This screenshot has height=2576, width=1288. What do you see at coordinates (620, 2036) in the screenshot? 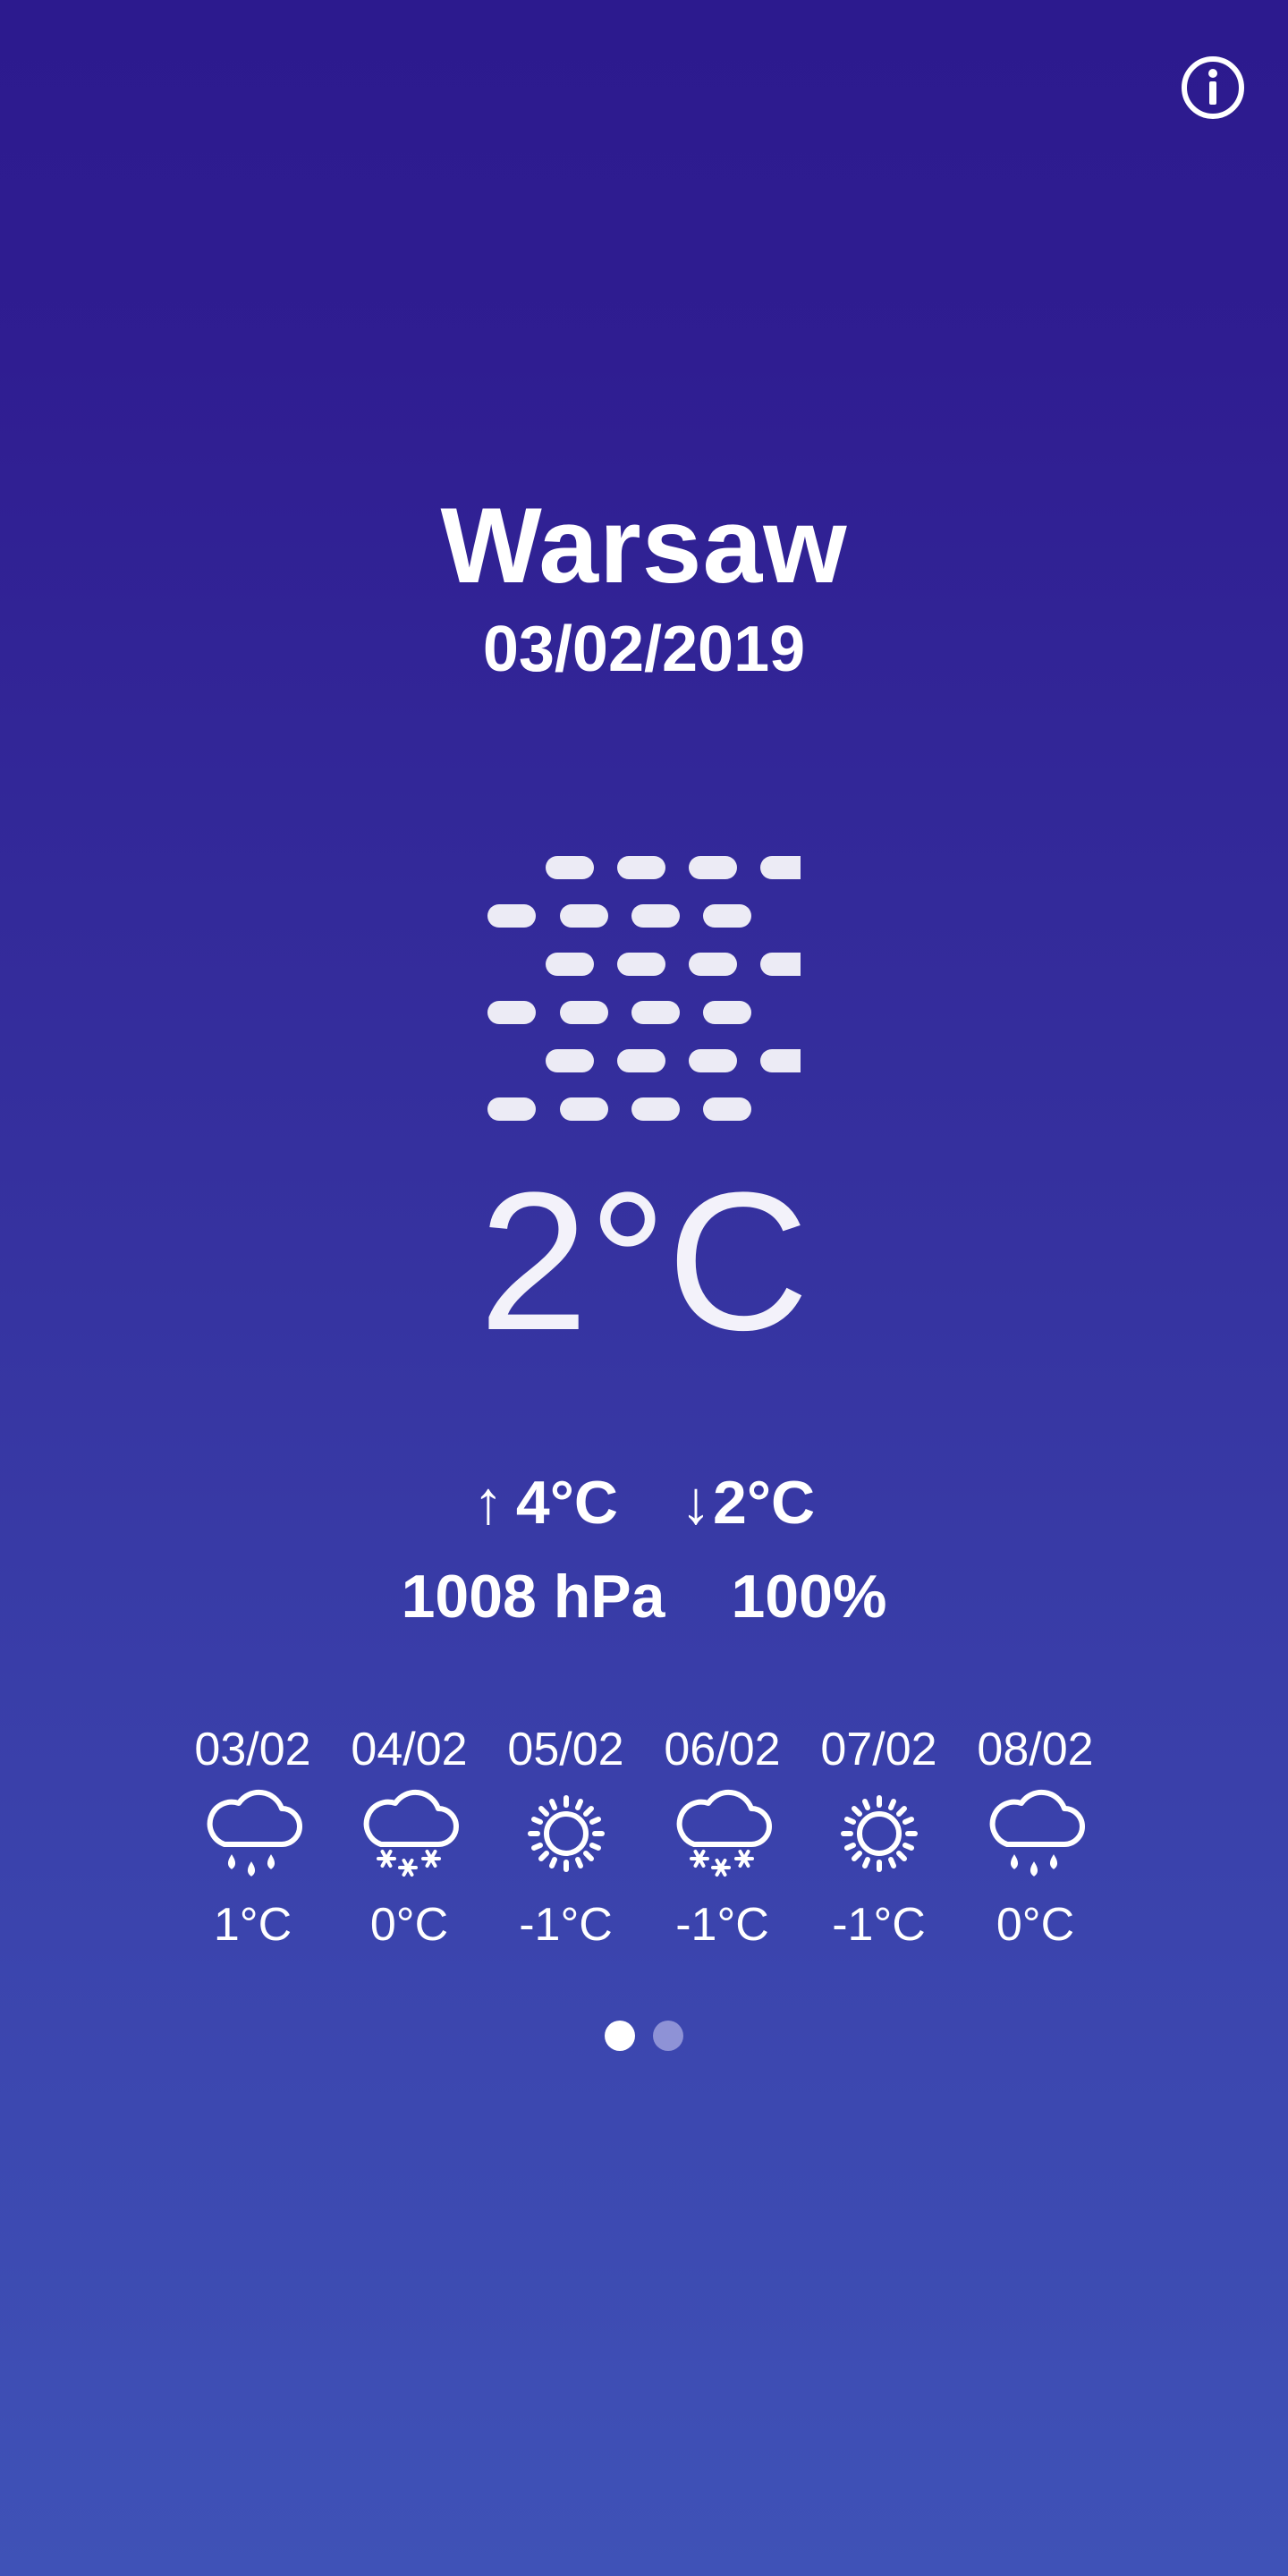
I see `page-dot-active` at bounding box center [620, 2036].